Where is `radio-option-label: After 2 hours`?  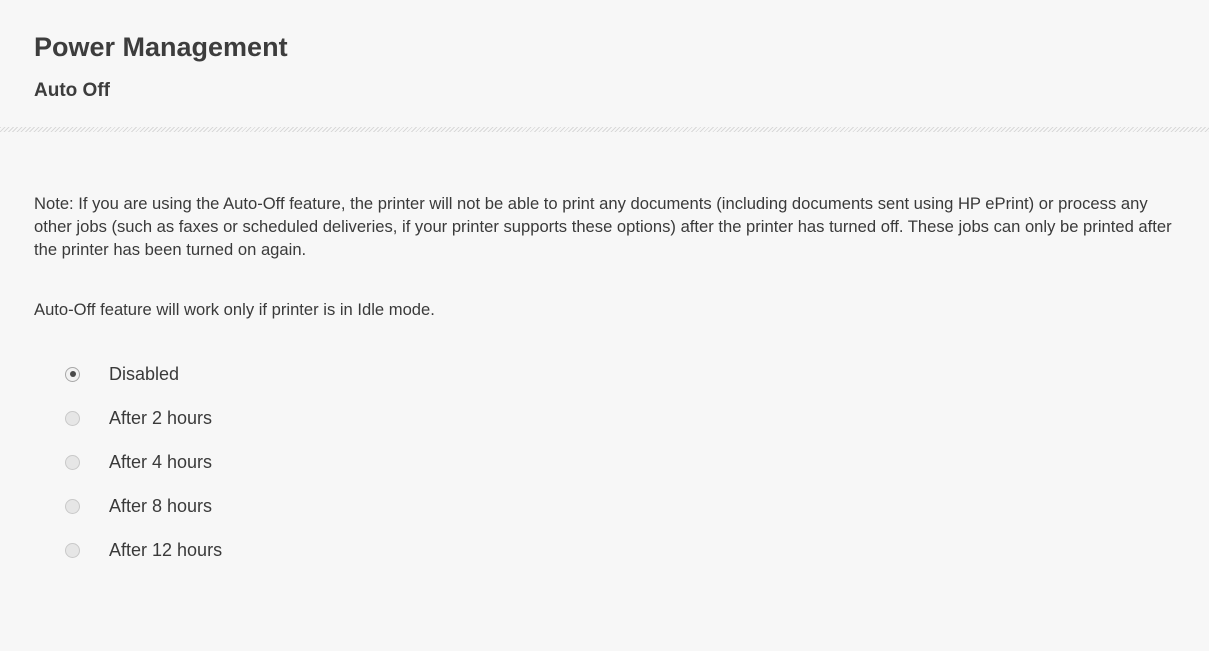
radio-option-label: After 2 hours is located at coordinates (161, 417).